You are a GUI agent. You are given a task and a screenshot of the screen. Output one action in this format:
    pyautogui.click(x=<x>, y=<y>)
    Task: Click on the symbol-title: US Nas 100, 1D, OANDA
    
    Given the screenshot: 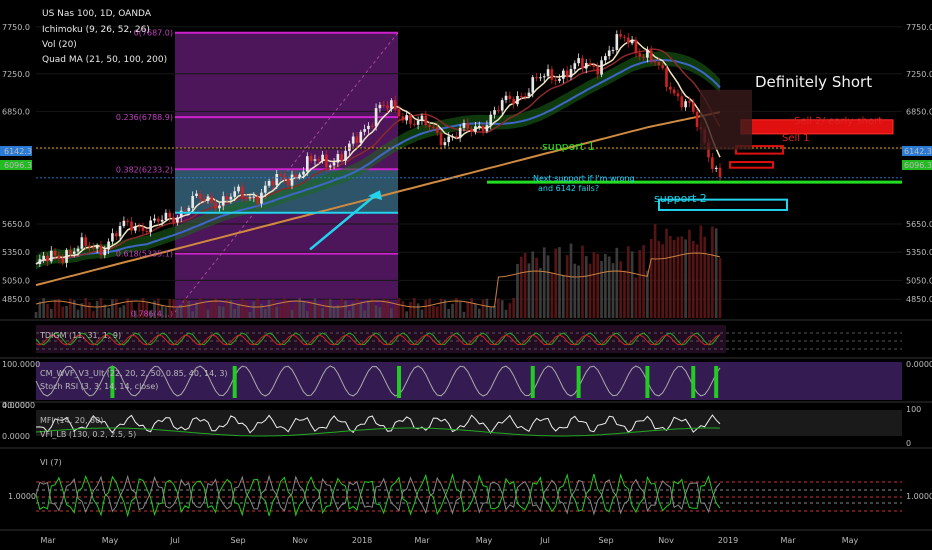 What is the action you would take?
    pyautogui.click(x=97, y=14)
    